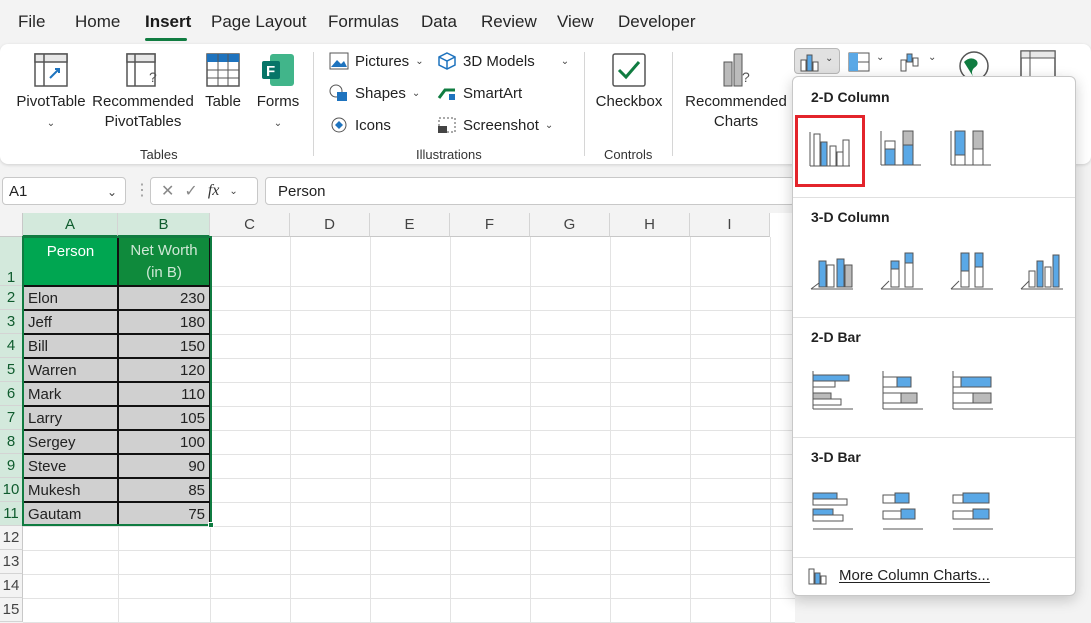 The height and width of the screenshot is (623, 1091). Describe the element at coordinates (164, 370) in the screenshot. I see `cell-networth: 120` at that location.